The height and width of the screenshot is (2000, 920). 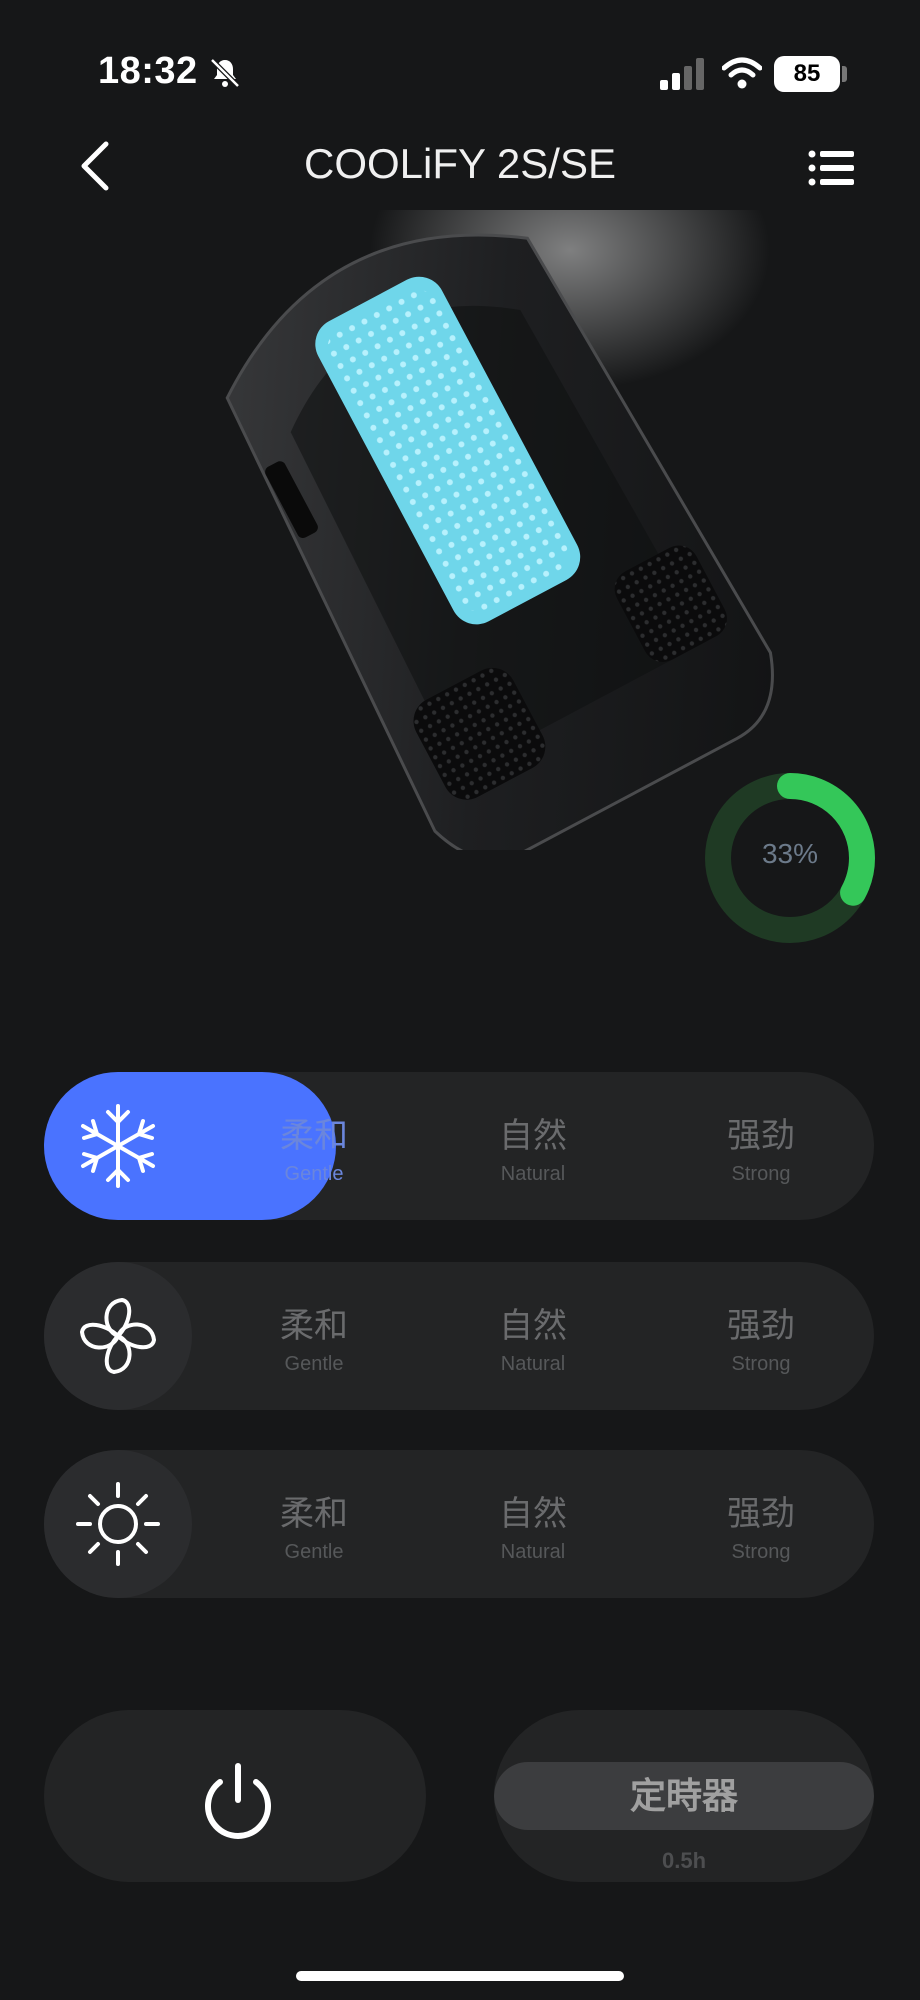 I want to click on cool-natural-option: 自然 Natural, so click(x=533, y=1147).